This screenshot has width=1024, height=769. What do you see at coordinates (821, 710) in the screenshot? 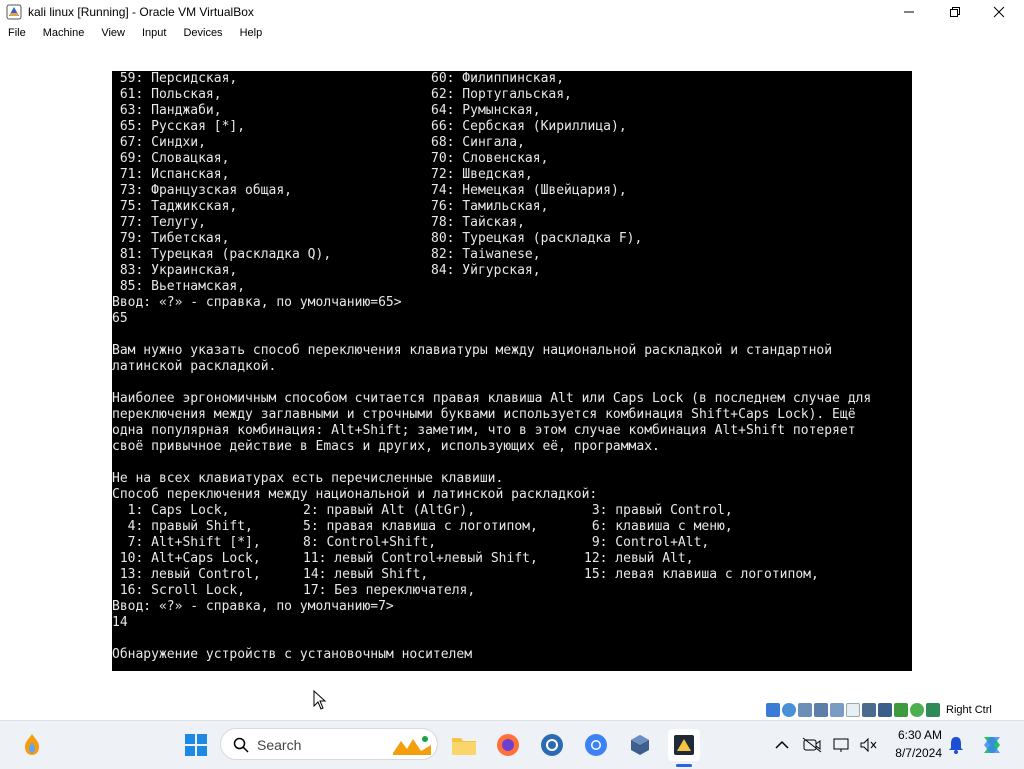
I see `network-icon` at bounding box center [821, 710].